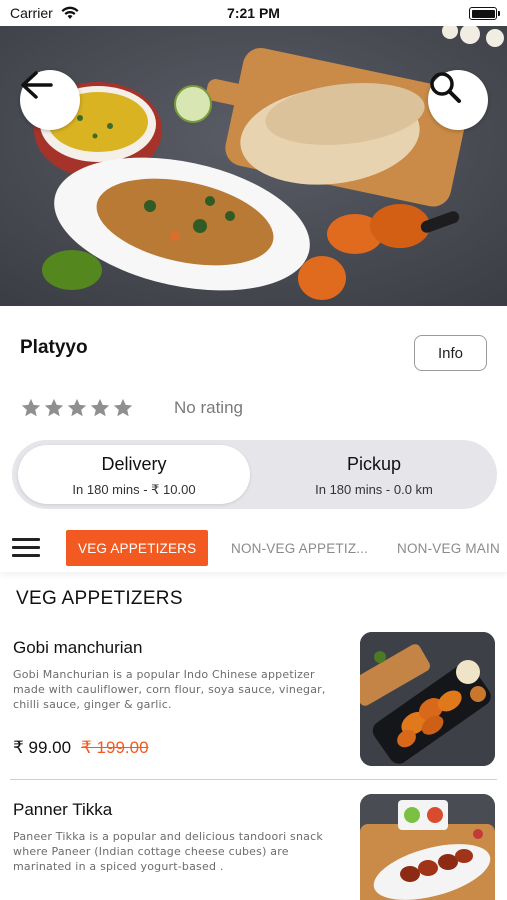 This screenshot has width=507, height=900. What do you see at coordinates (253, 779) in the screenshot?
I see `divider` at bounding box center [253, 779].